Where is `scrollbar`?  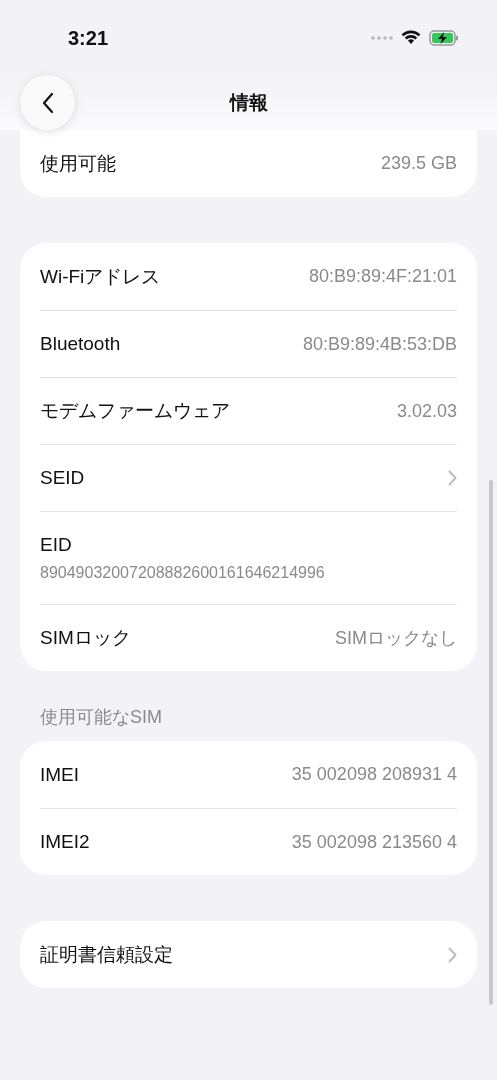 scrollbar is located at coordinates (491, 742).